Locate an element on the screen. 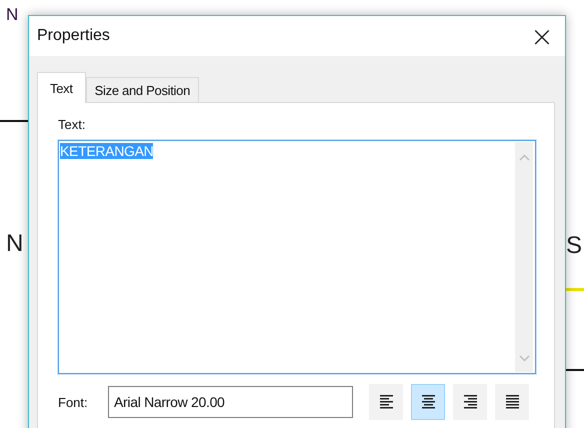  font-field: Arial Narrow 20.00 is located at coordinates (230, 402).